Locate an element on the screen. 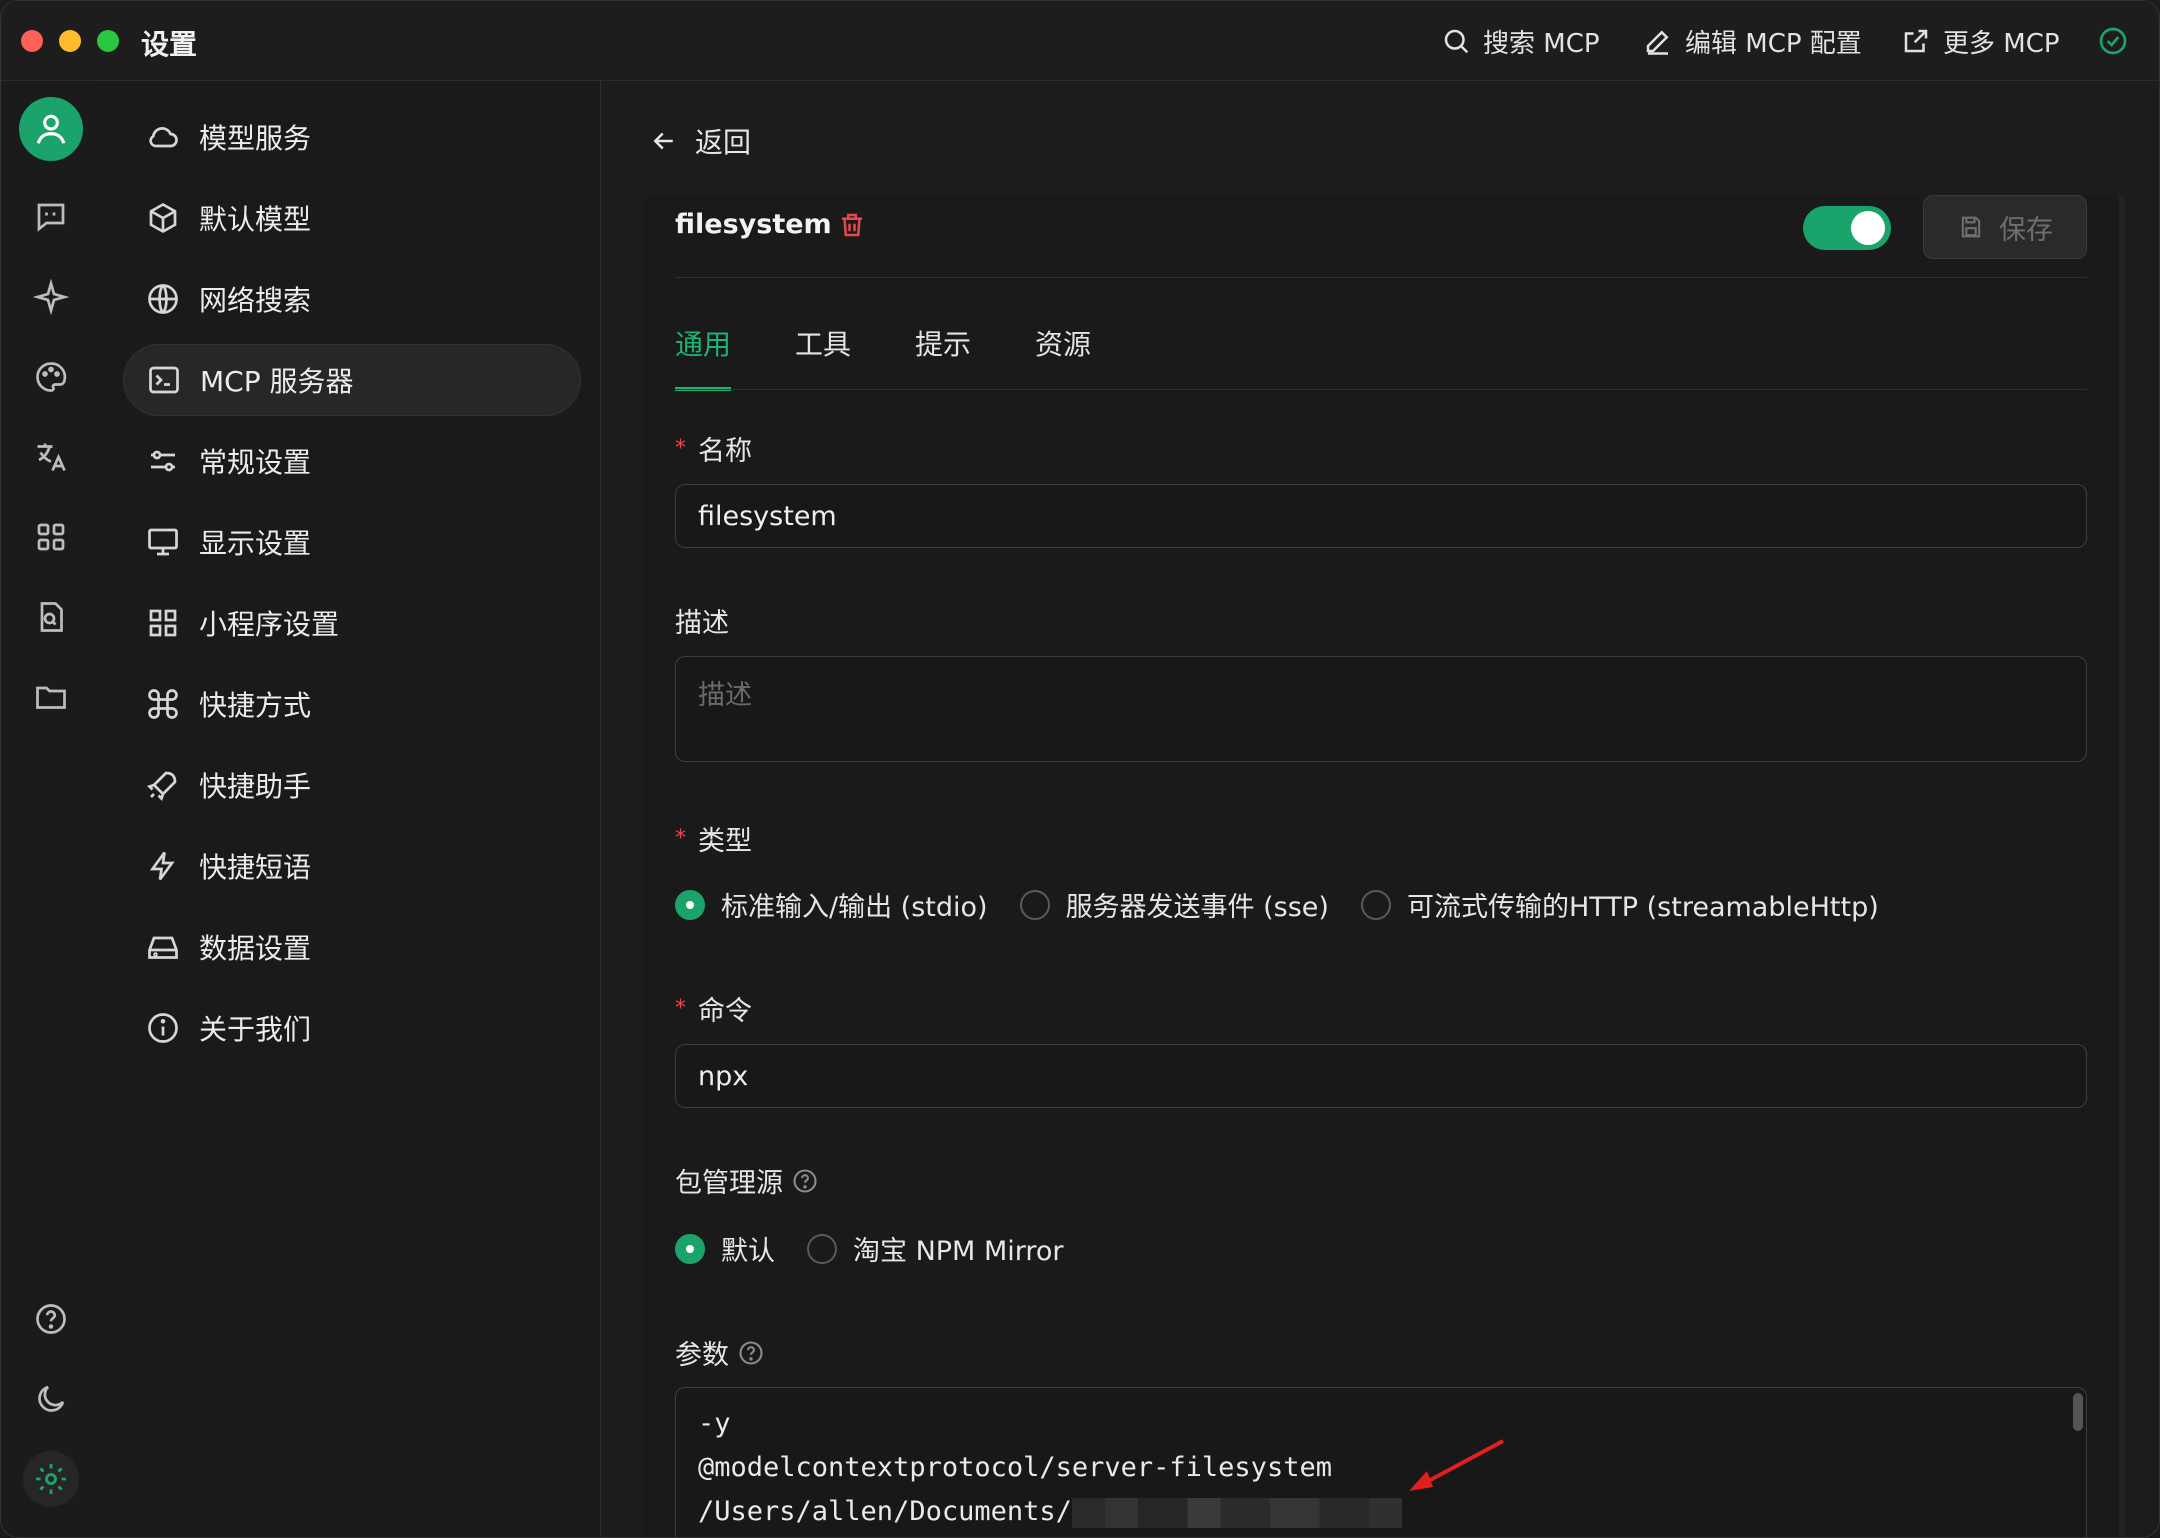 The width and height of the screenshot is (2160, 1538). window-title: 设置 is located at coordinates (169, 44).